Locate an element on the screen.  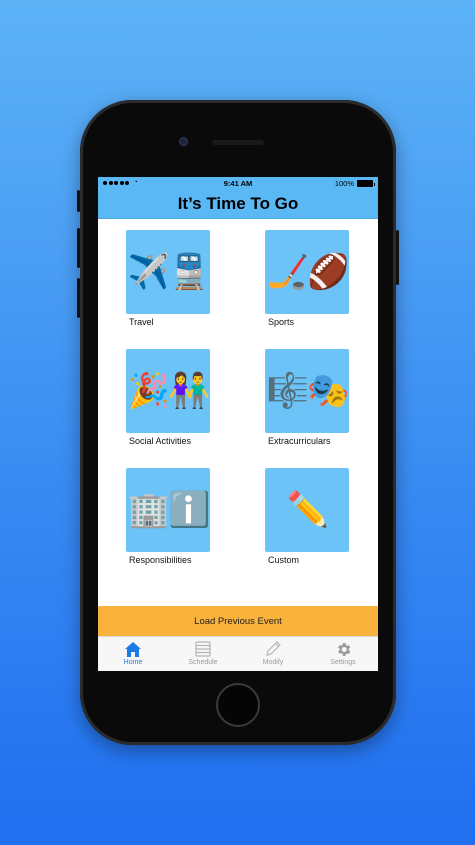
pencil-icon is located at coordinates (273, 649).